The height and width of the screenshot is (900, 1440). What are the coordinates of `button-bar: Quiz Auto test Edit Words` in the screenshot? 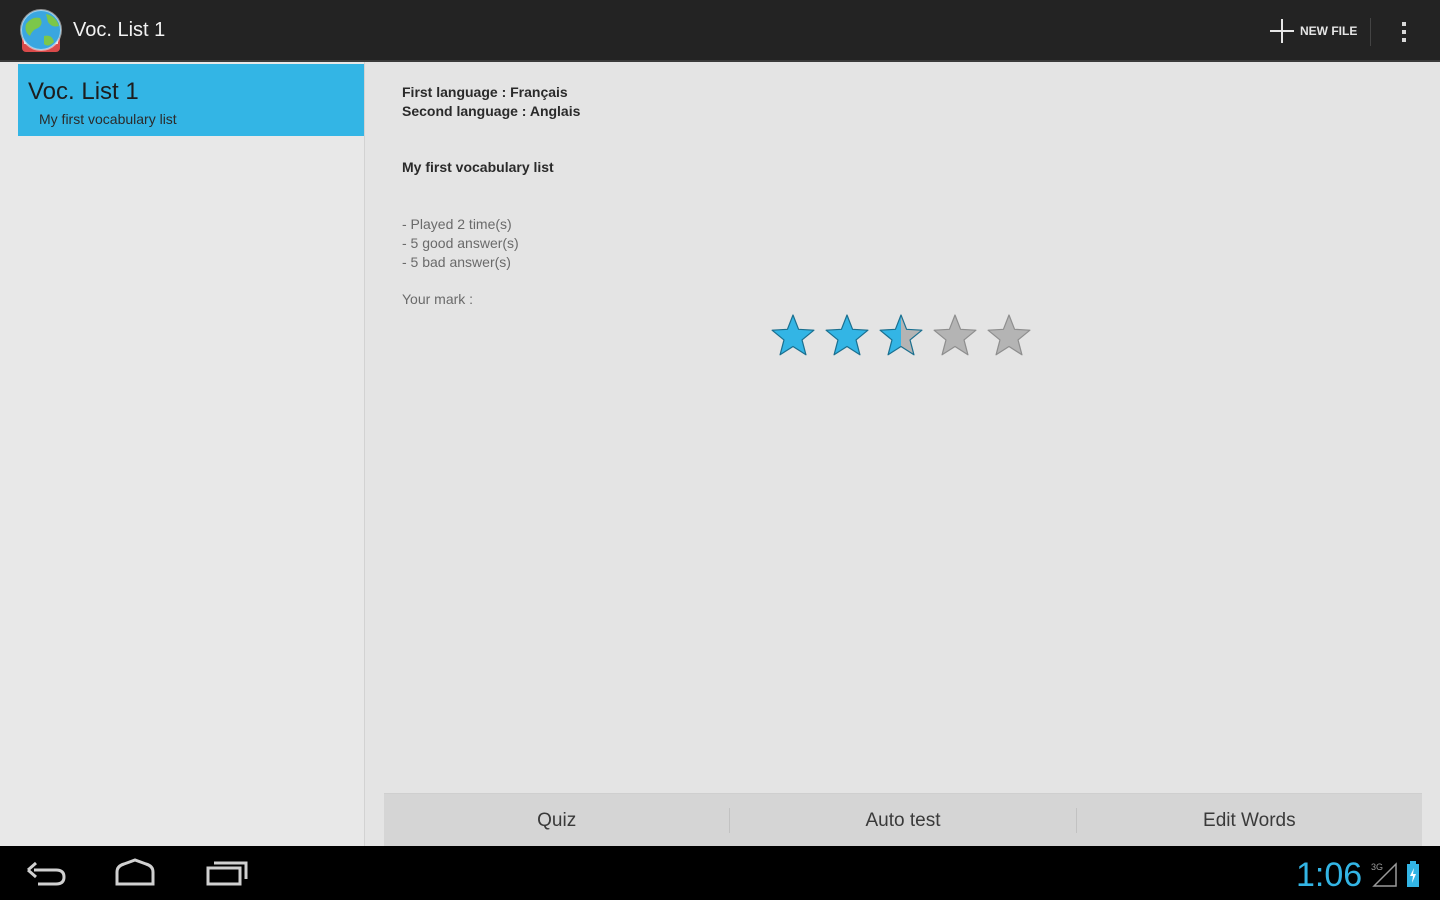 It's located at (903, 820).